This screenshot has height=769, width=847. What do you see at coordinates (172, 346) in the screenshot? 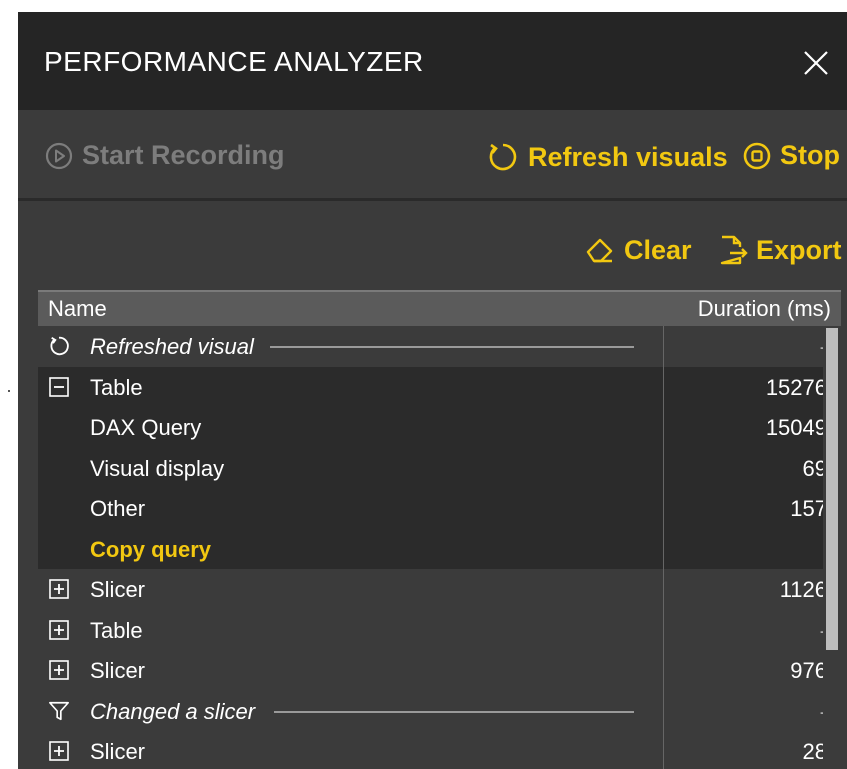
I see `row-name: Refreshed visual` at bounding box center [172, 346].